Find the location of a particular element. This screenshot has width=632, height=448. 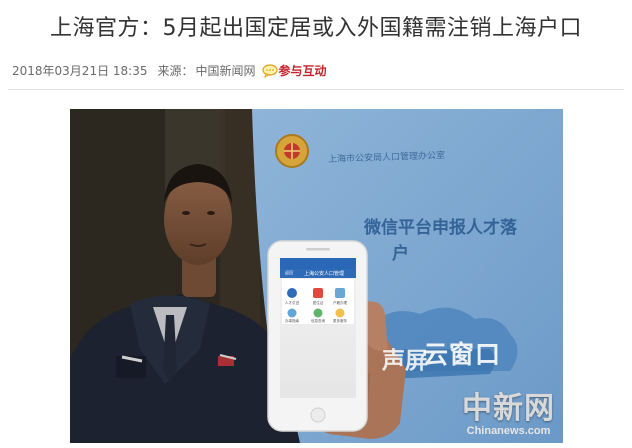

banner-slogan-continued: 户 is located at coordinates (400, 254).